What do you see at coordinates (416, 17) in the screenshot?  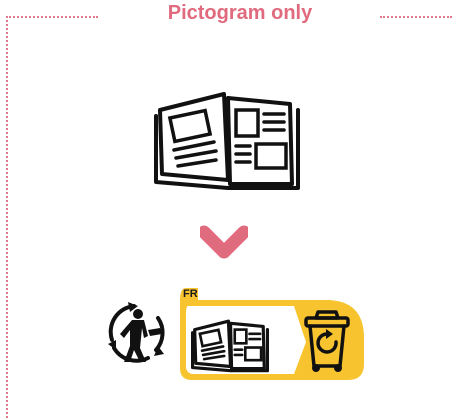 I see `frame-border-top-right` at bounding box center [416, 17].